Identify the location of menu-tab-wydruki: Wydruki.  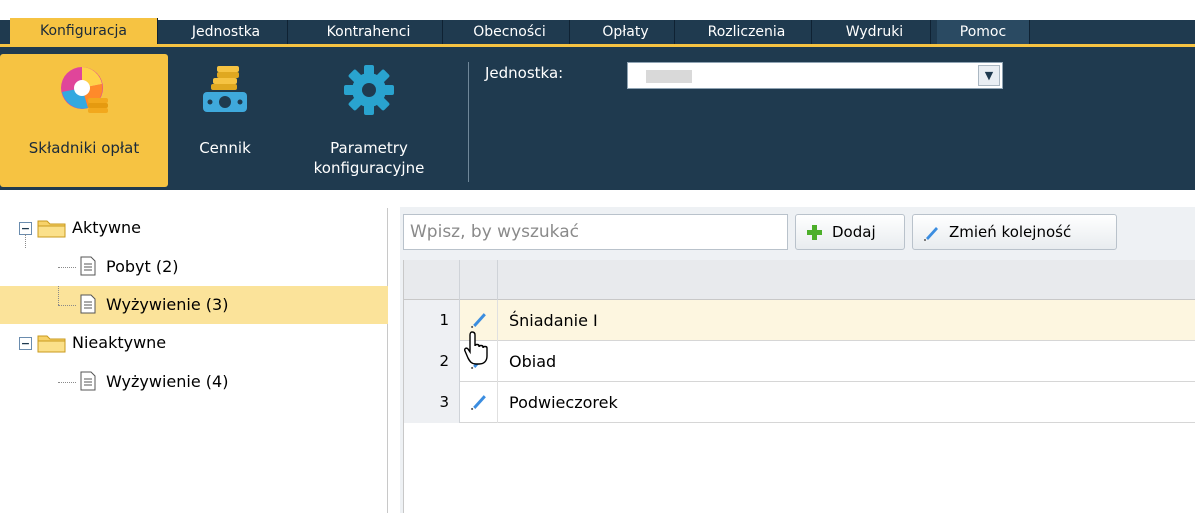
(875, 32).